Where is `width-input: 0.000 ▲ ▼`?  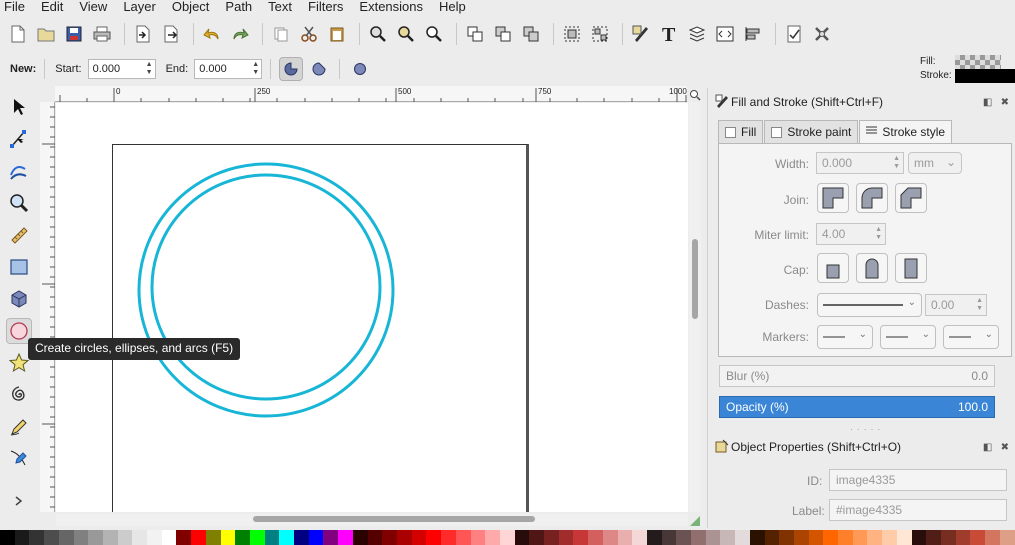 width-input: 0.000 ▲ ▼ is located at coordinates (860, 163).